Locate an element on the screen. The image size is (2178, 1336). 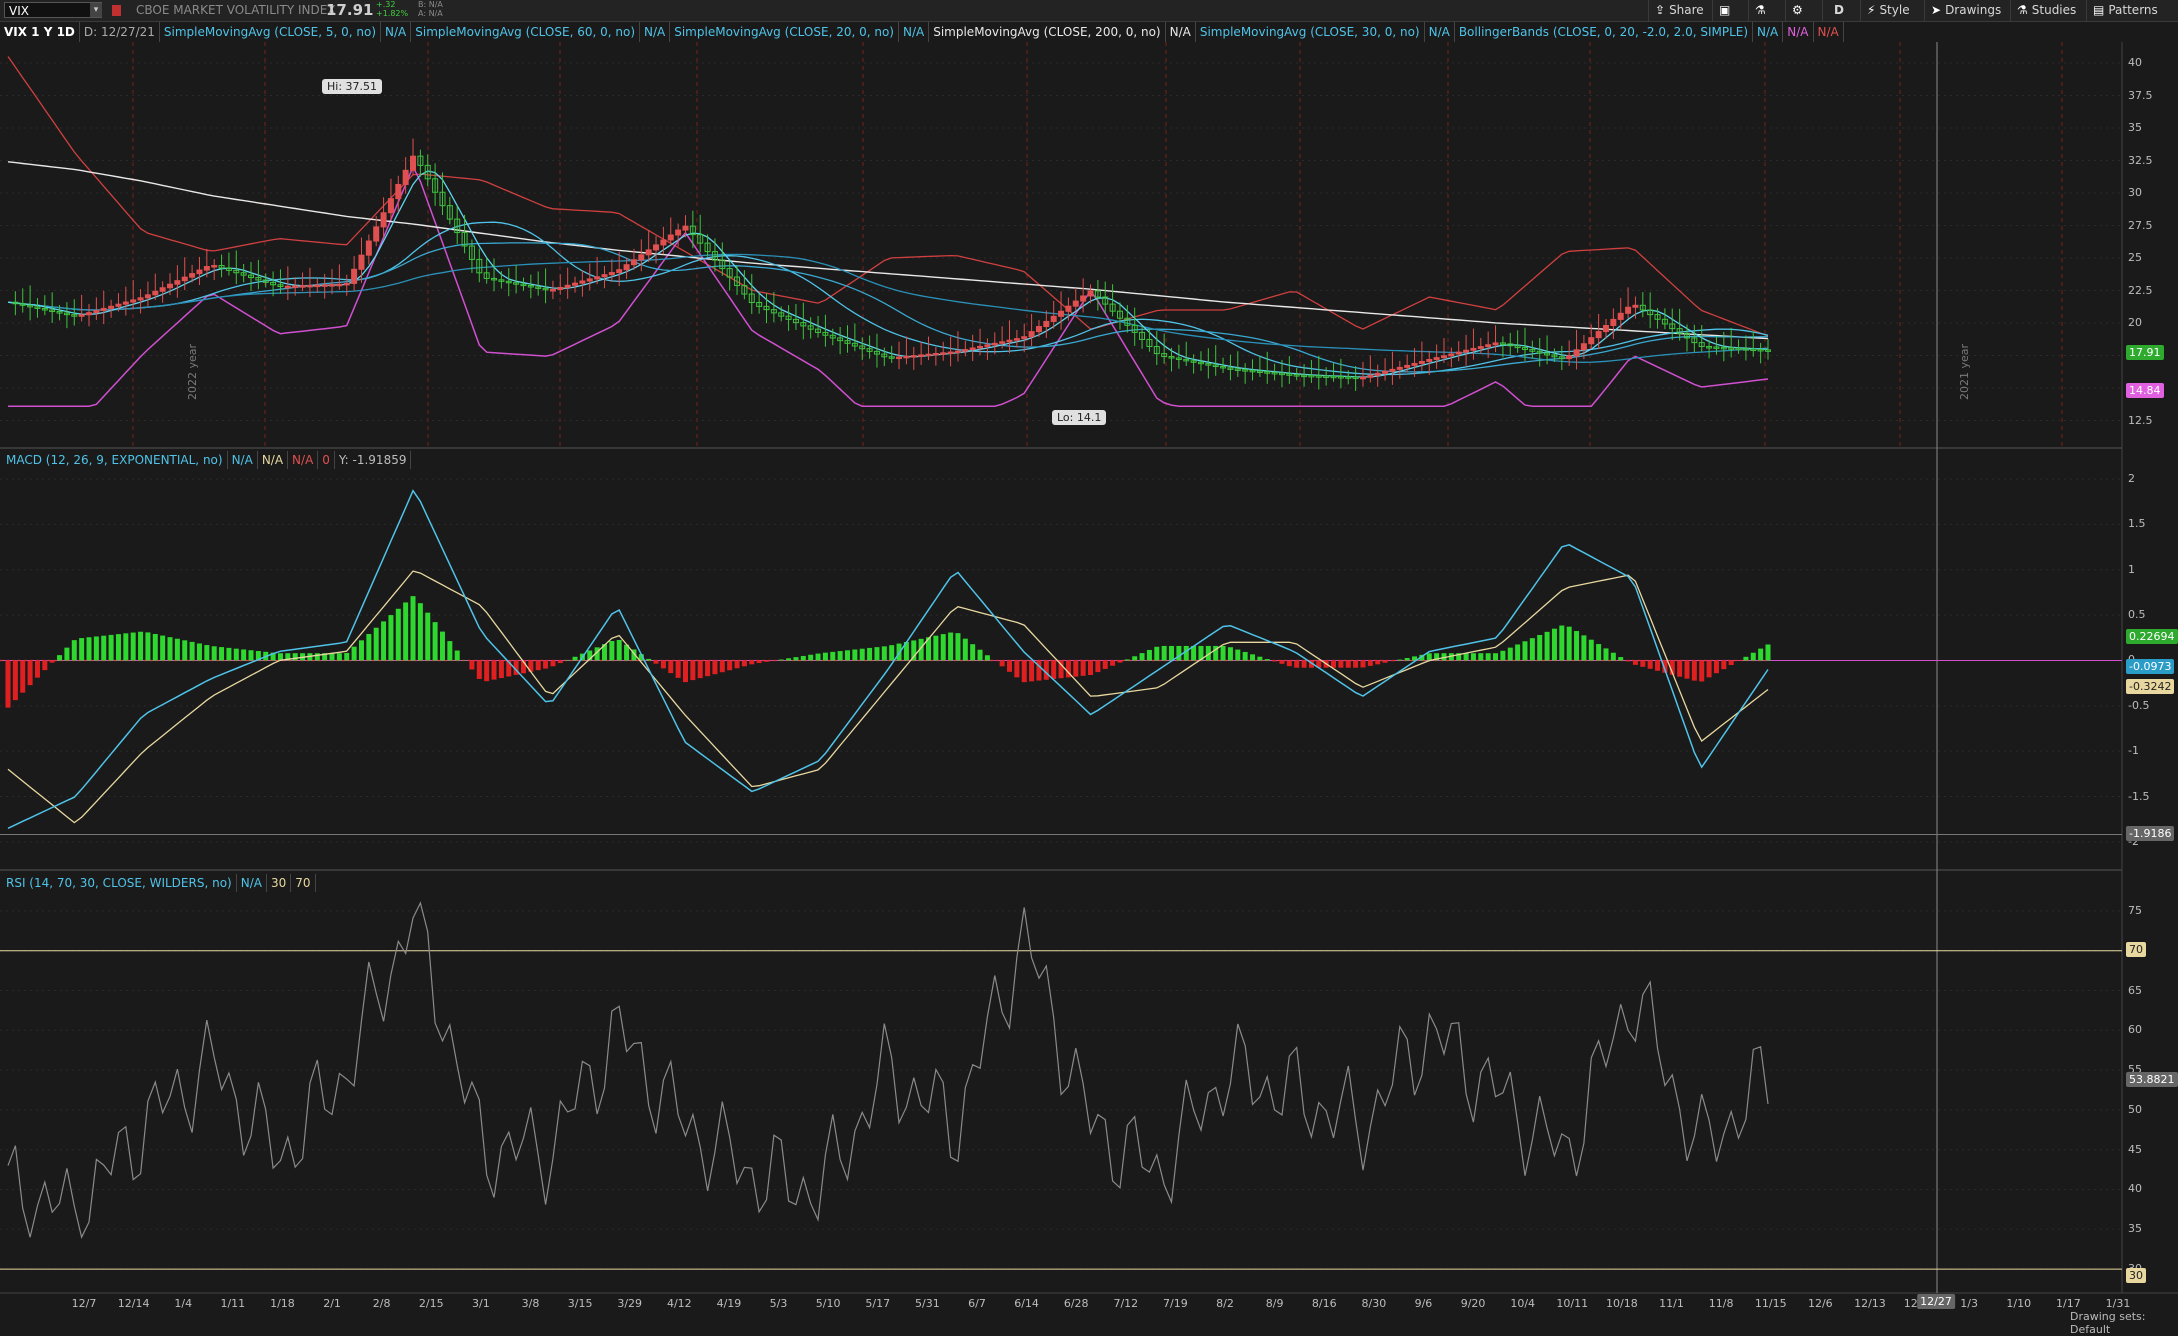
y-tick-label: -1 is located at coordinates (2133, 750).